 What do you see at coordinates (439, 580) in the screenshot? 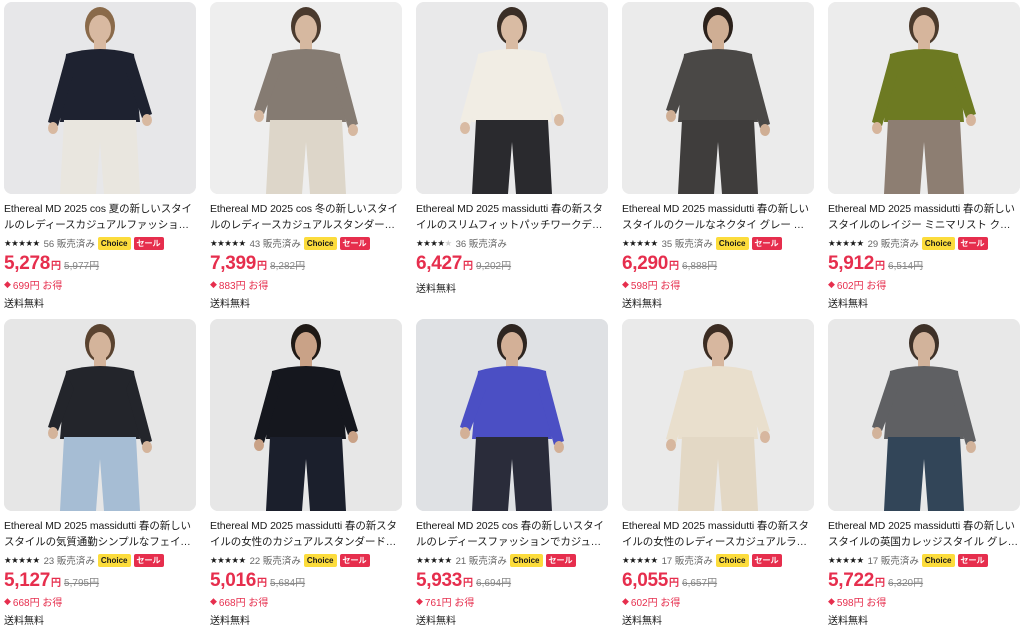
I see `sale-price: 5,933` at bounding box center [439, 580].